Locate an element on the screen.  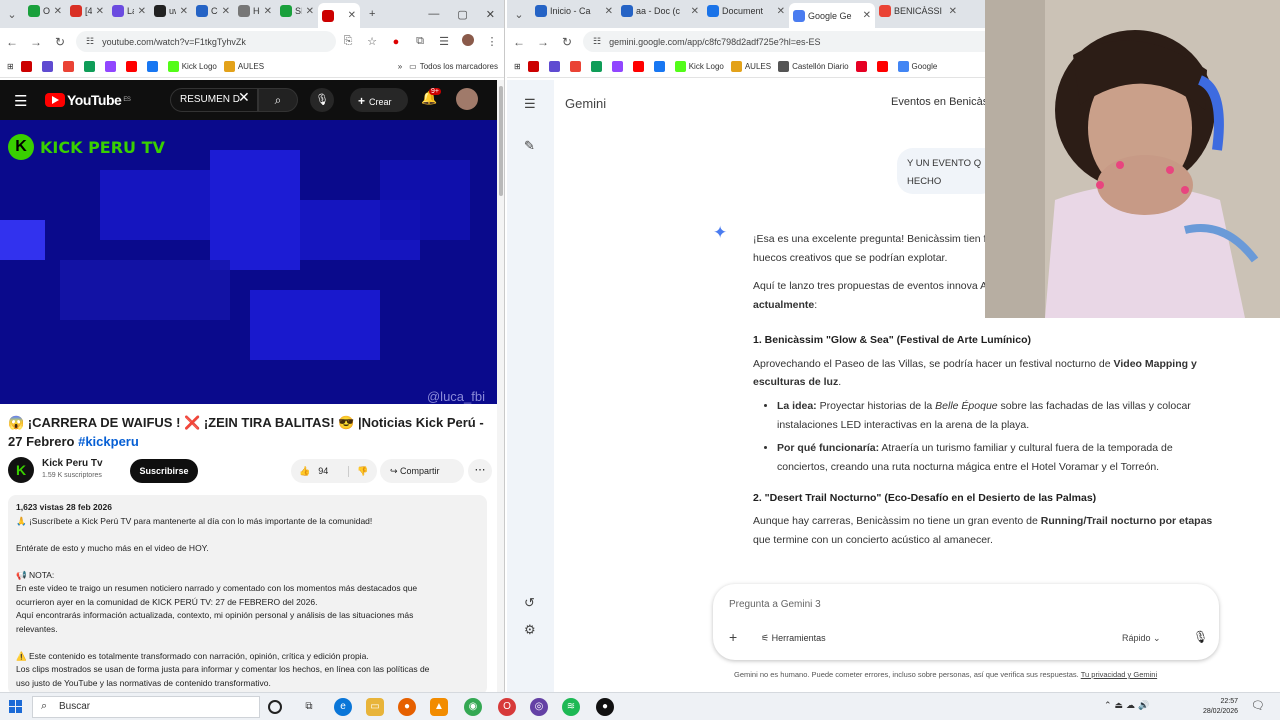
settings-gear-icon: ⚙ is located at coordinates (530, 630).